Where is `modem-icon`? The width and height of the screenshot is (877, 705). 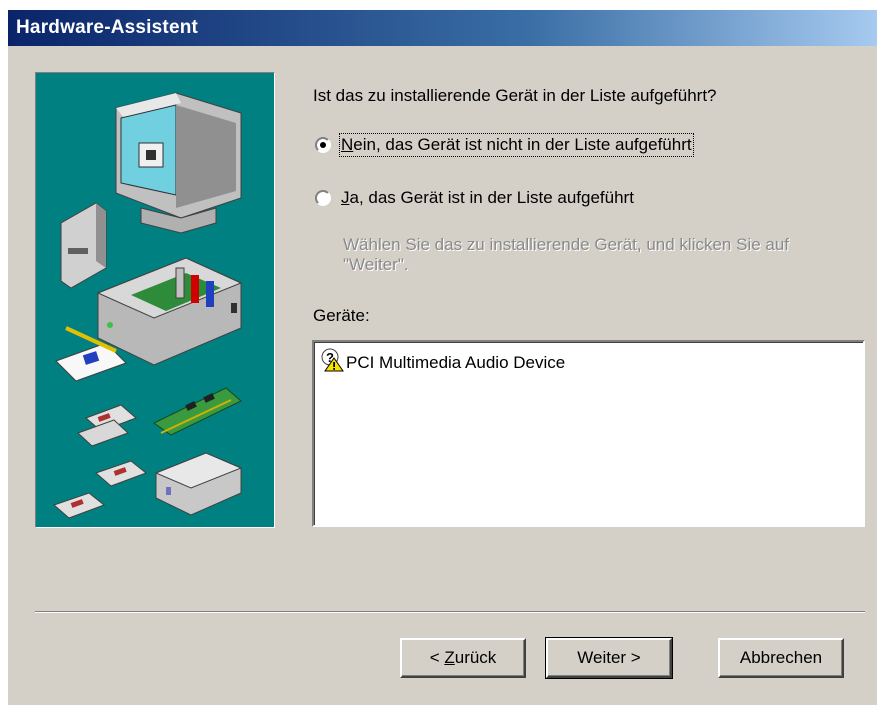
modem-icon is located at coordinates (198, 484).